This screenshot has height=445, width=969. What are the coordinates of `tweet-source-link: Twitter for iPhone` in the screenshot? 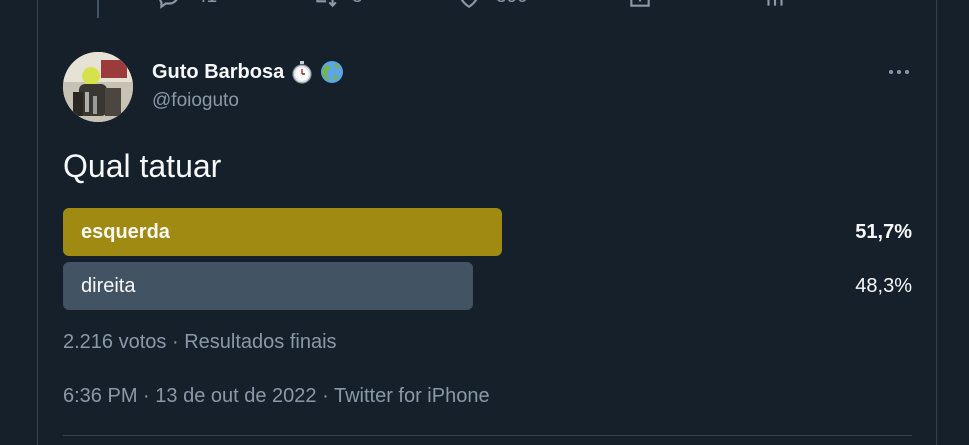 It's located at (412, 396).